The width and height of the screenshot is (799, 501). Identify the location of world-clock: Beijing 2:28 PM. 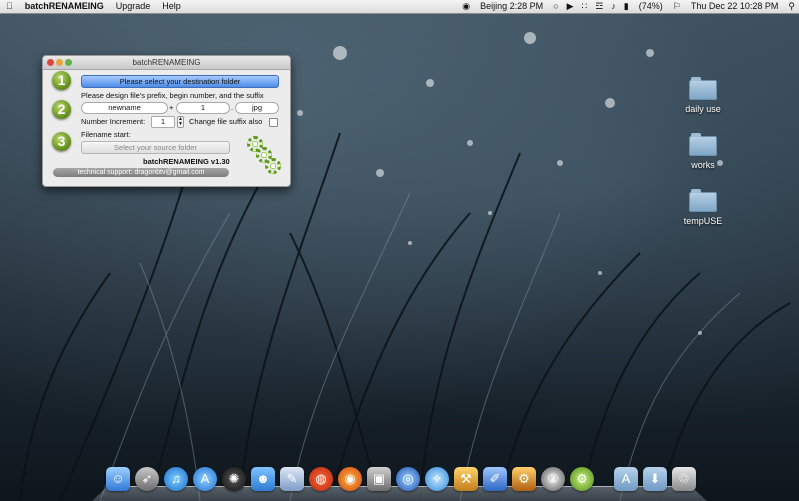
(511, 6).